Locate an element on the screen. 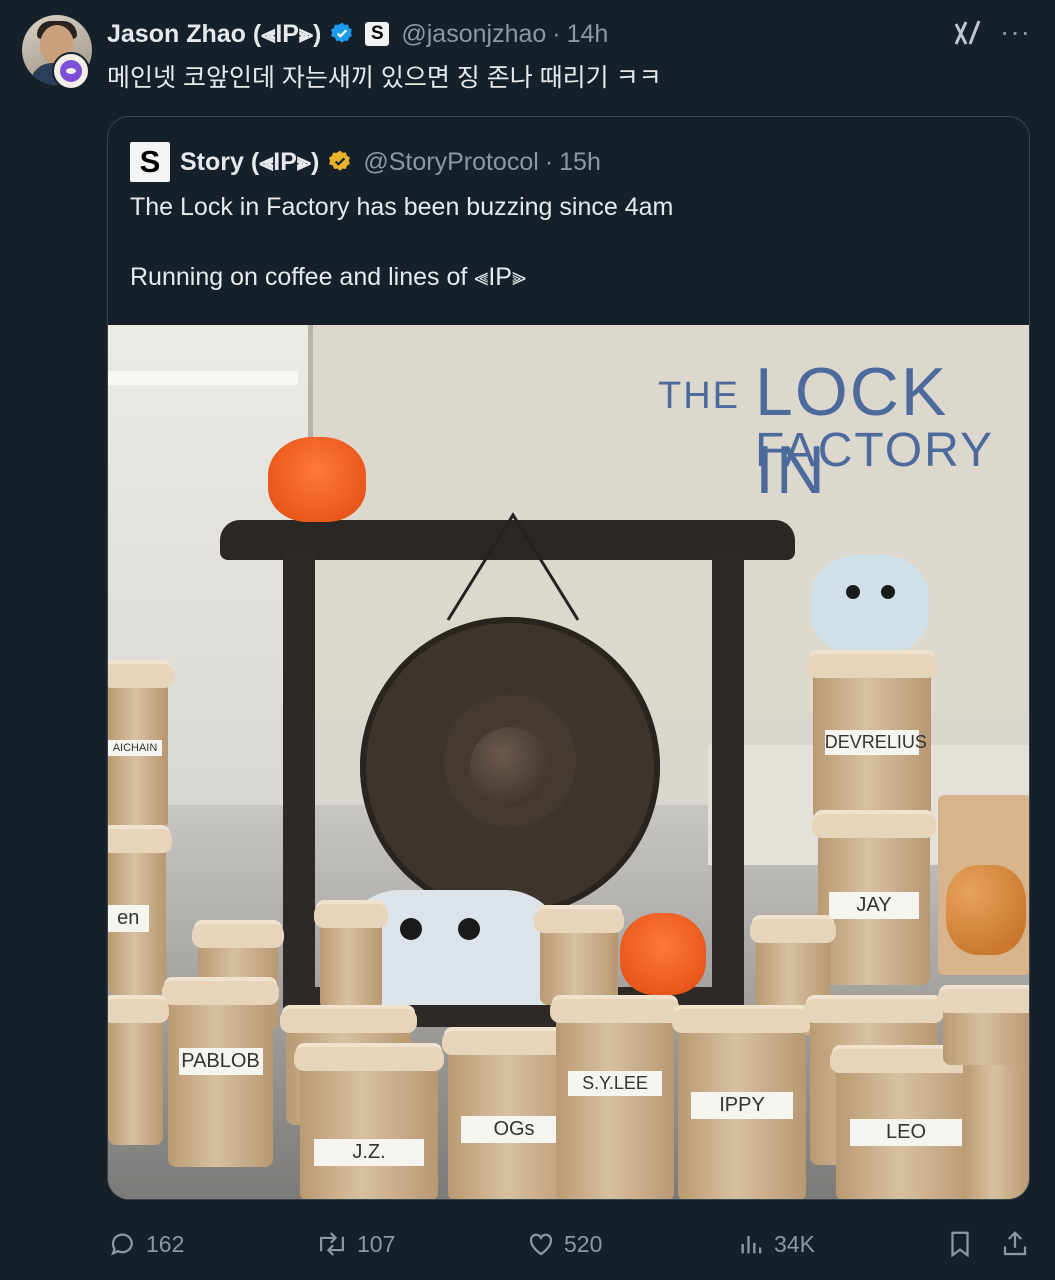  timestamp: 14h is located at coordinates (588, 34).